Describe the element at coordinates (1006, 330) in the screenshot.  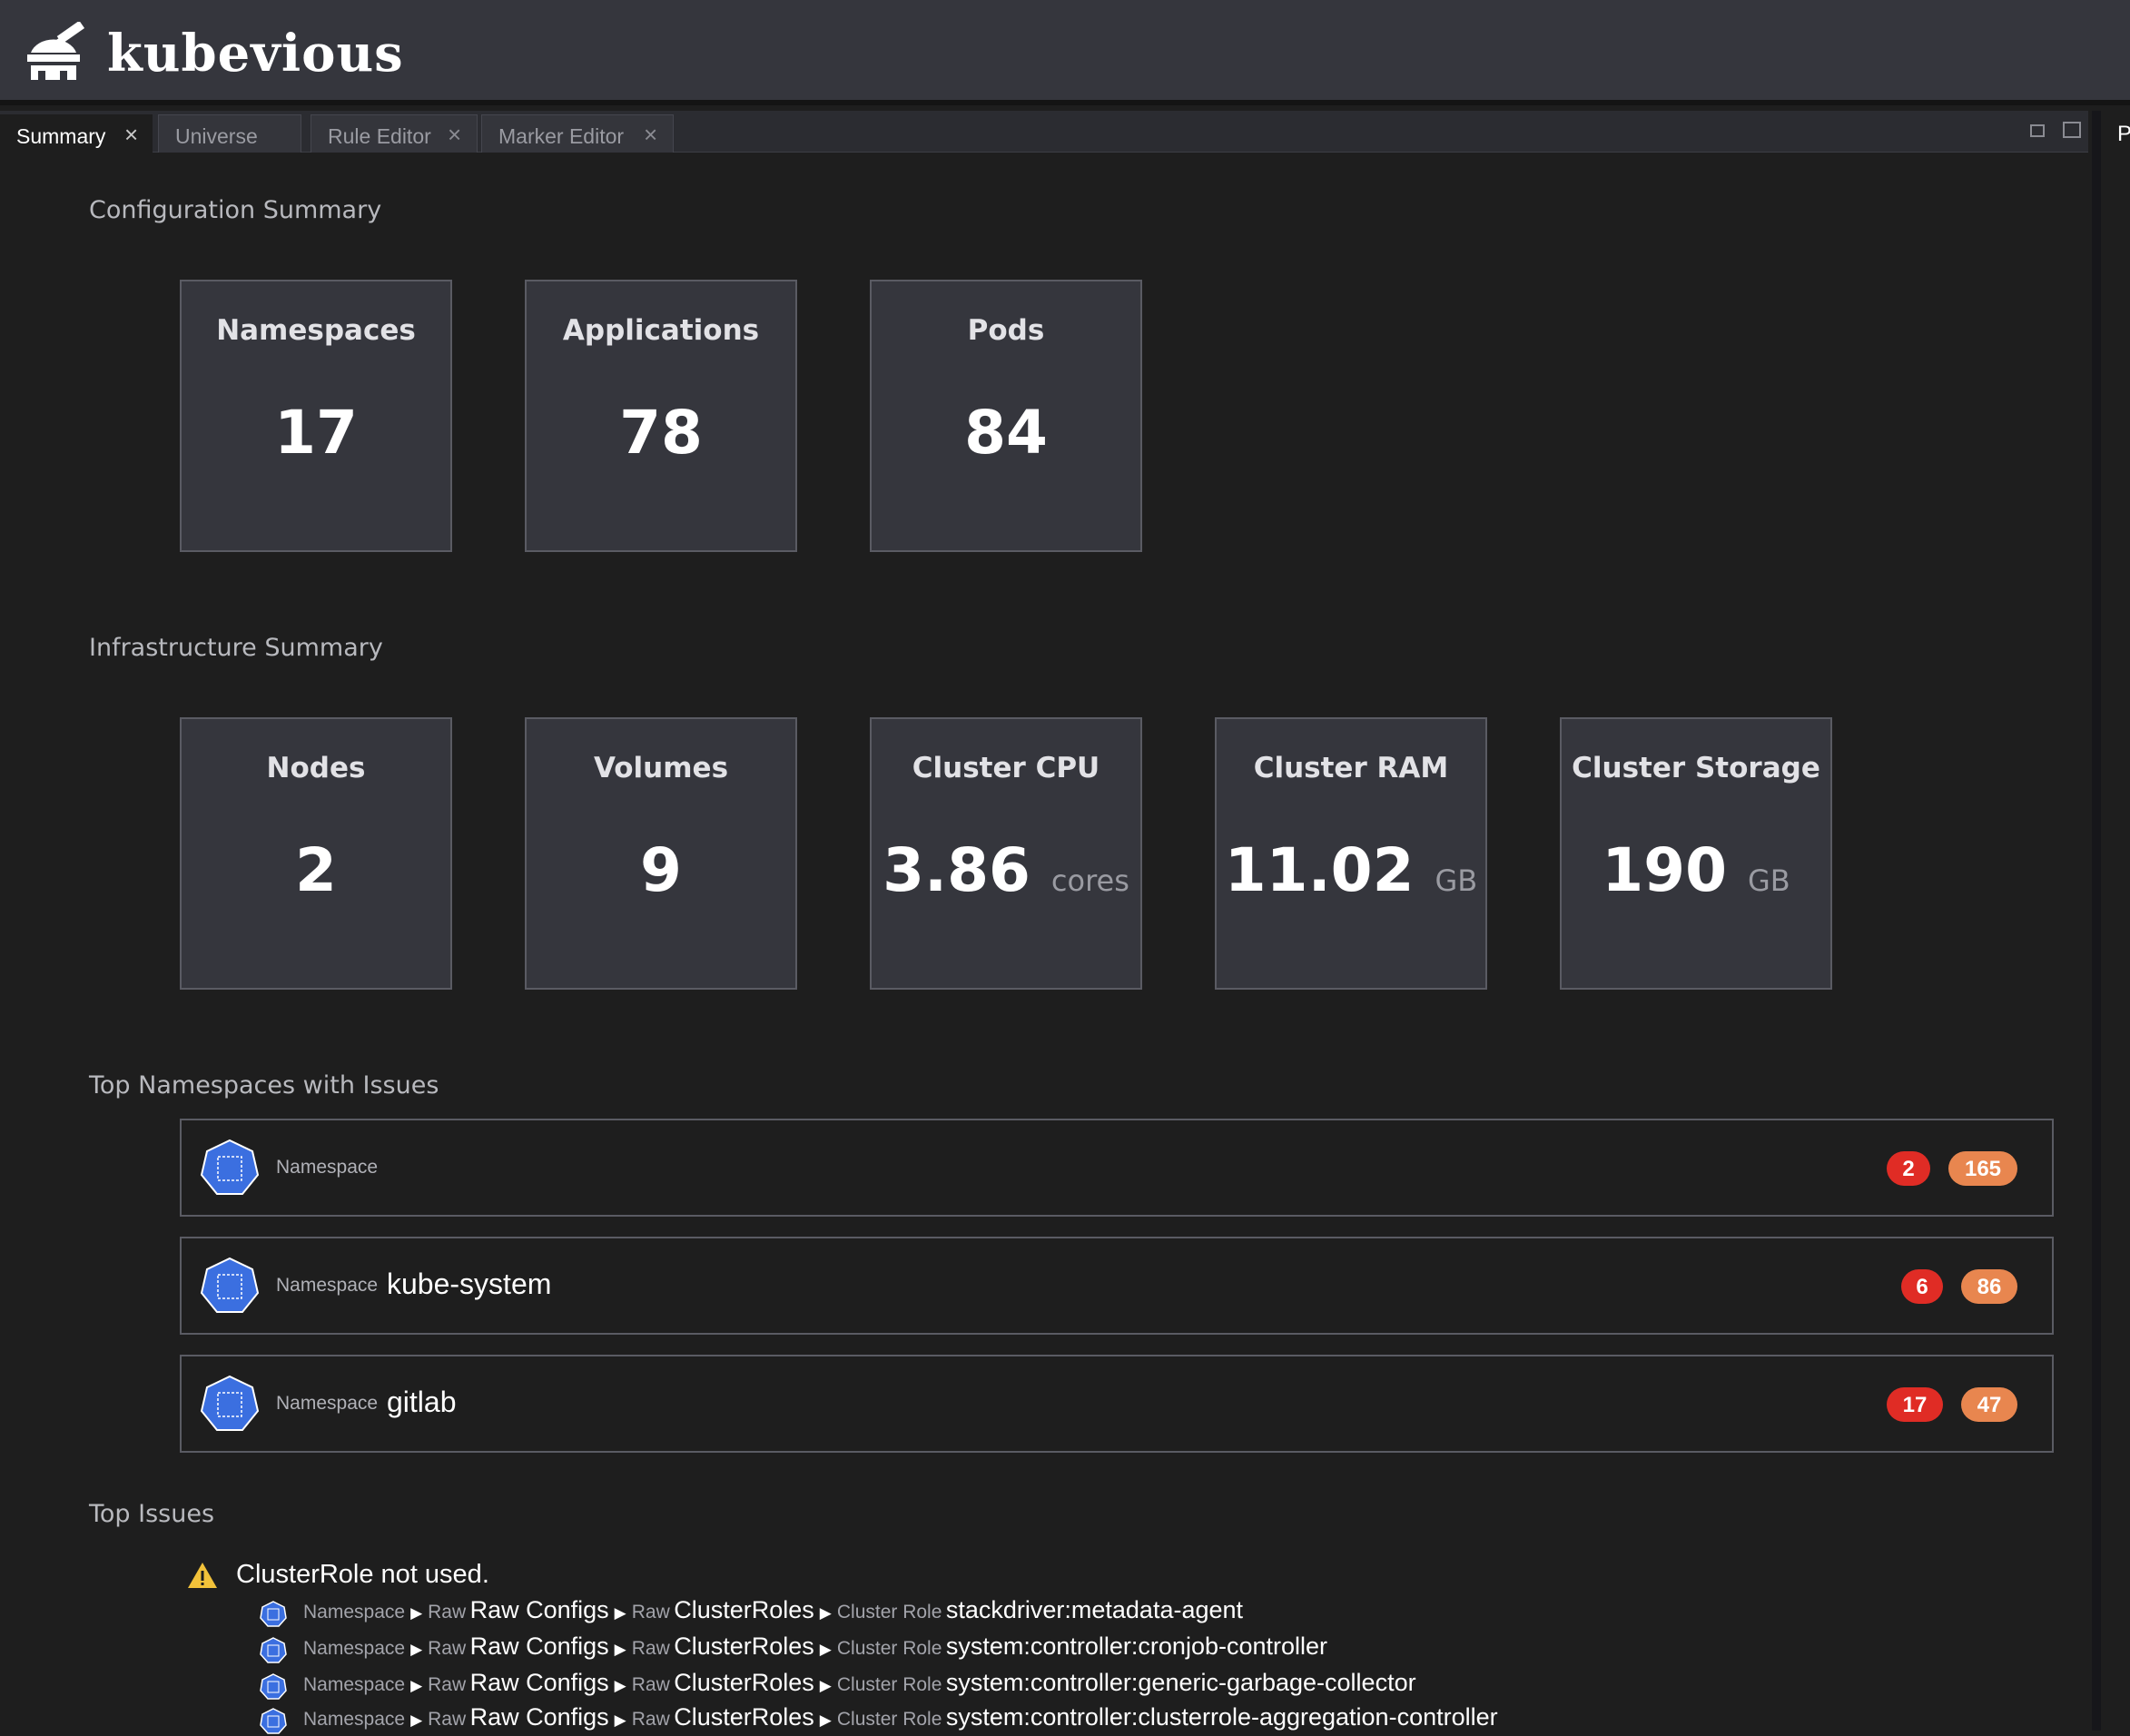
I see `card-title: Pods` at that location.